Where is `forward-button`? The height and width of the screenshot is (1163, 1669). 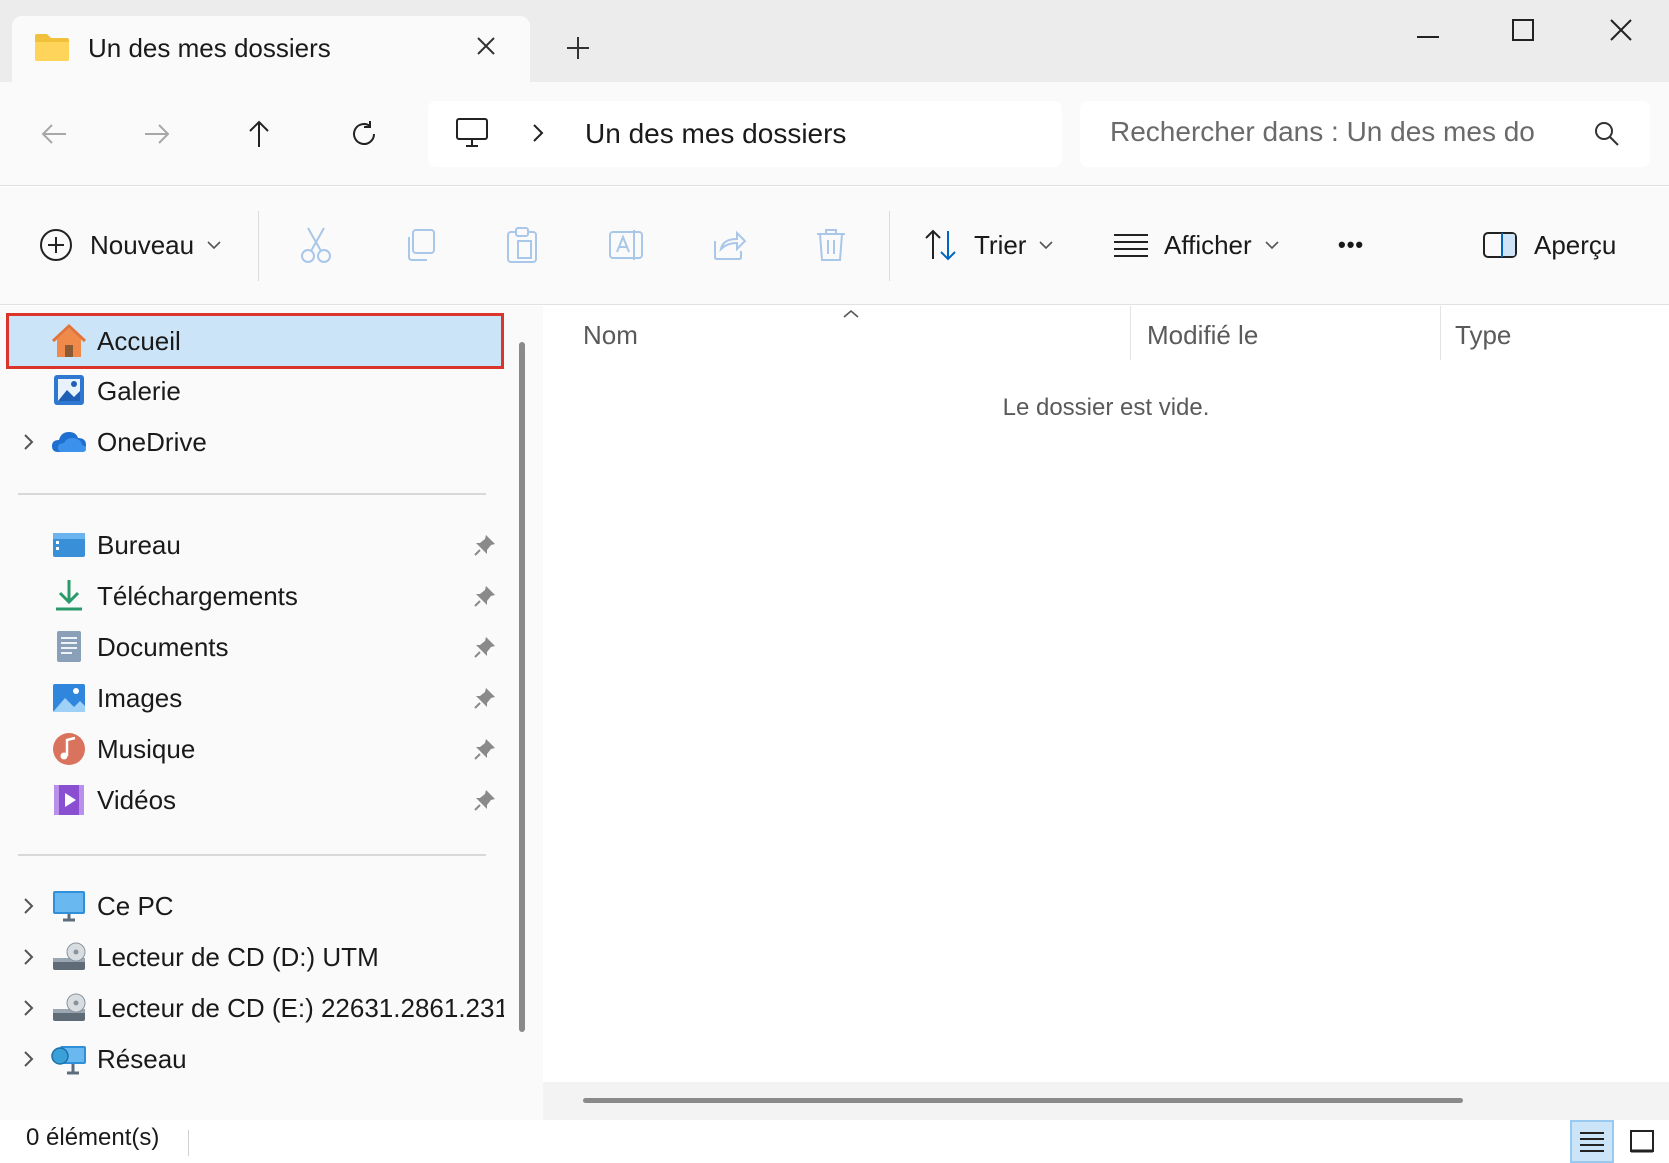 forward-button is located at coordinates (157, 134).